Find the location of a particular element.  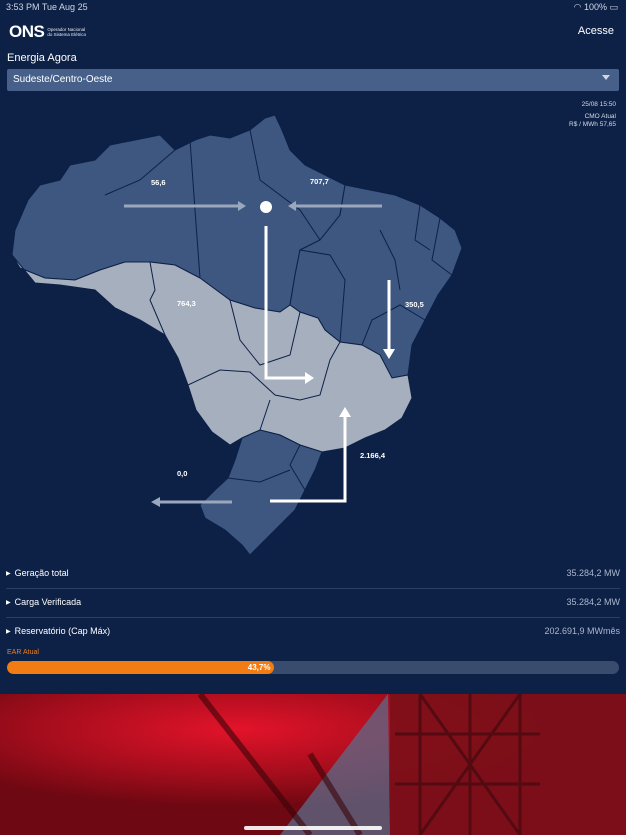

battery-text: 100% is located at coordinates (595, 7).